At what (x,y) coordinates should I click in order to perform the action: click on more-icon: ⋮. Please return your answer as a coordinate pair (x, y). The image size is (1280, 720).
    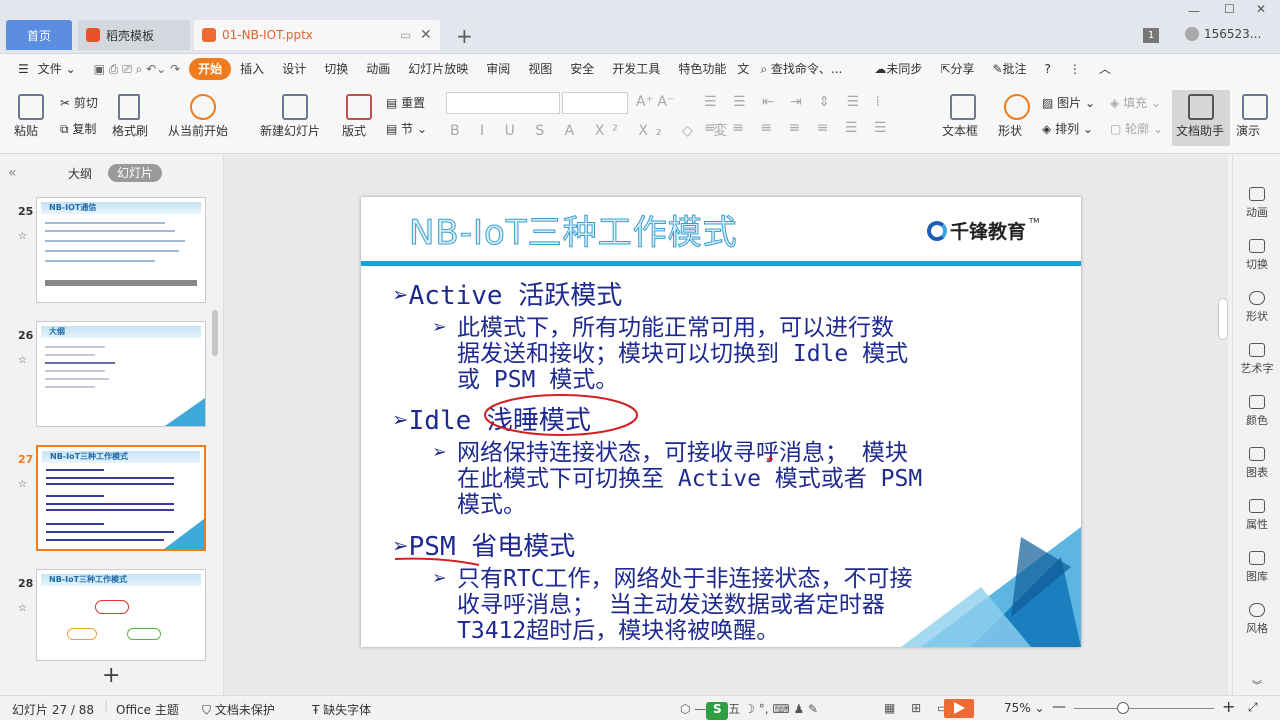
    Looking at the image, I should click on (1075, 69).